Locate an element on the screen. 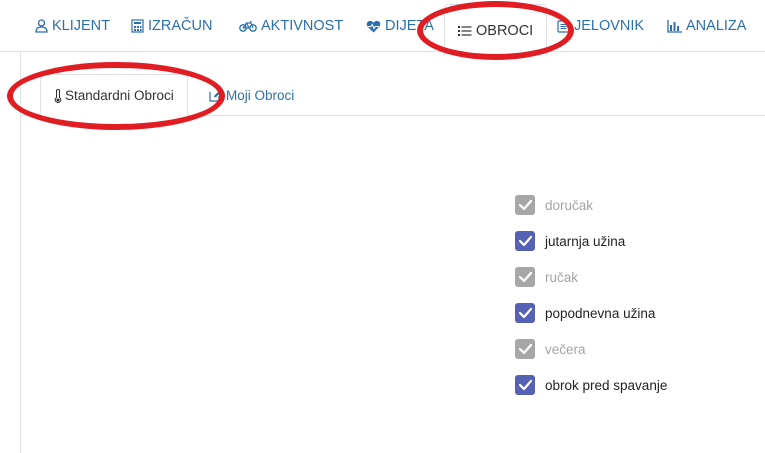  meal-item: popodnevna užina is located at coordinates (585, 313).